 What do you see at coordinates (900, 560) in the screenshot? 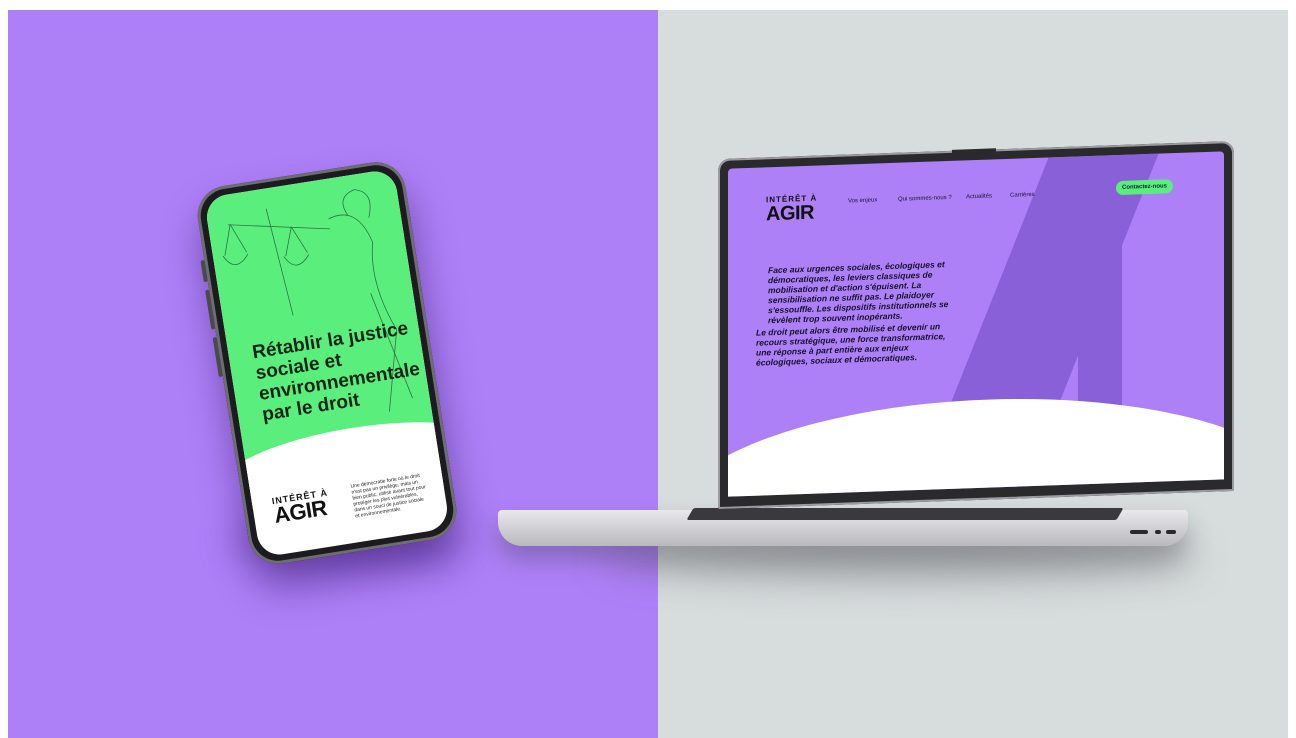
I see `laptop-shadow` at bounding box center [900, 560].